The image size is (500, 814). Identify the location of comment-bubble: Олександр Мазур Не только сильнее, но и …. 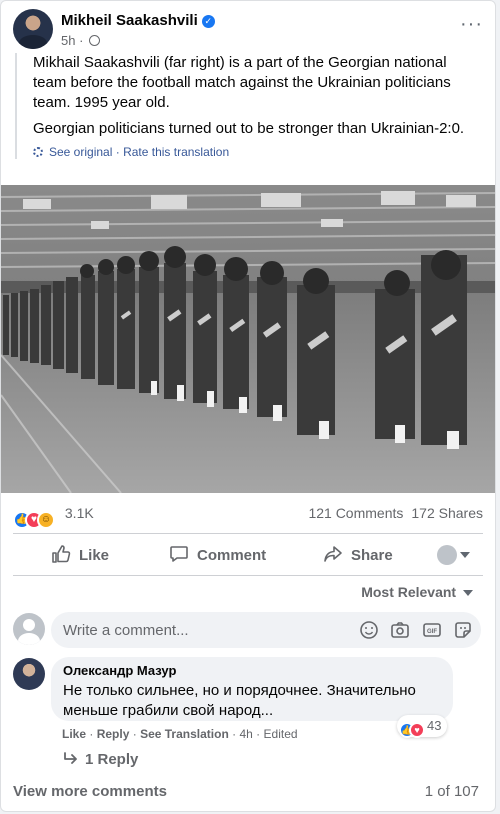
(252, 689).